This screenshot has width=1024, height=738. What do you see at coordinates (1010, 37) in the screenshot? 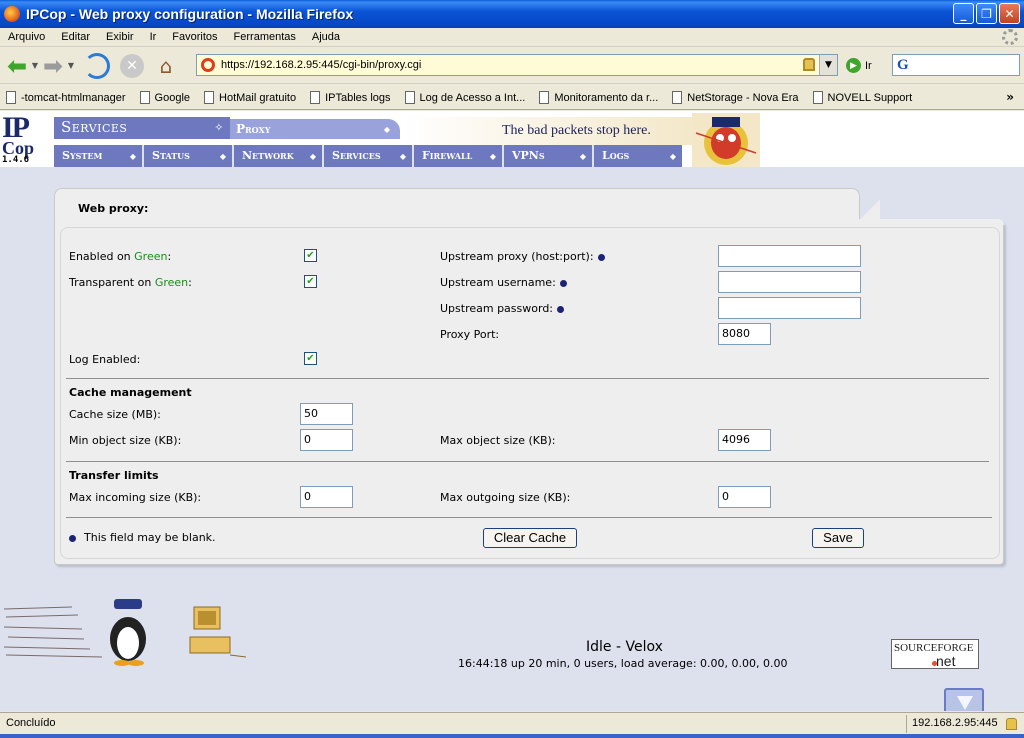
I see `throbber-icon` at bounding box center [1010, 37].